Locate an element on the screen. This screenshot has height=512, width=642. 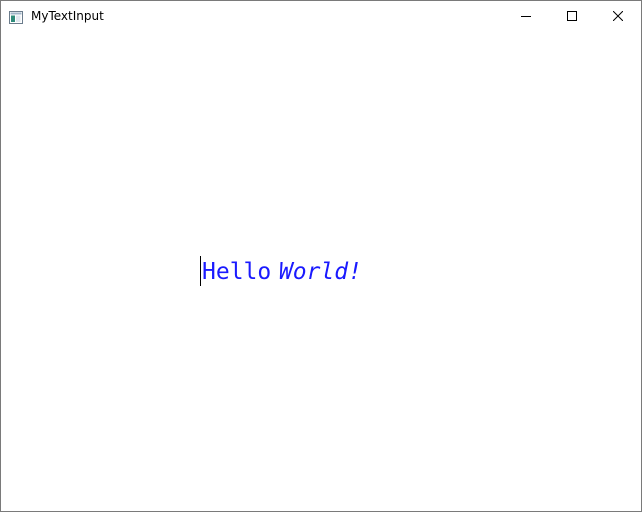
minimize-icon is located at coordinates (526, 16).